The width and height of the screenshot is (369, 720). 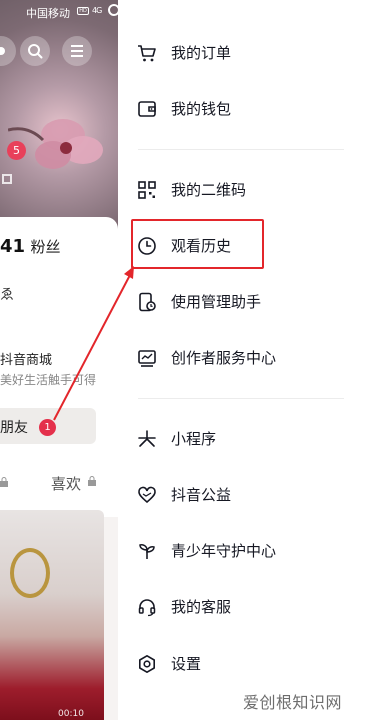 I want to click on watermark: 爱创根知识网, so click(x=293, y=702).